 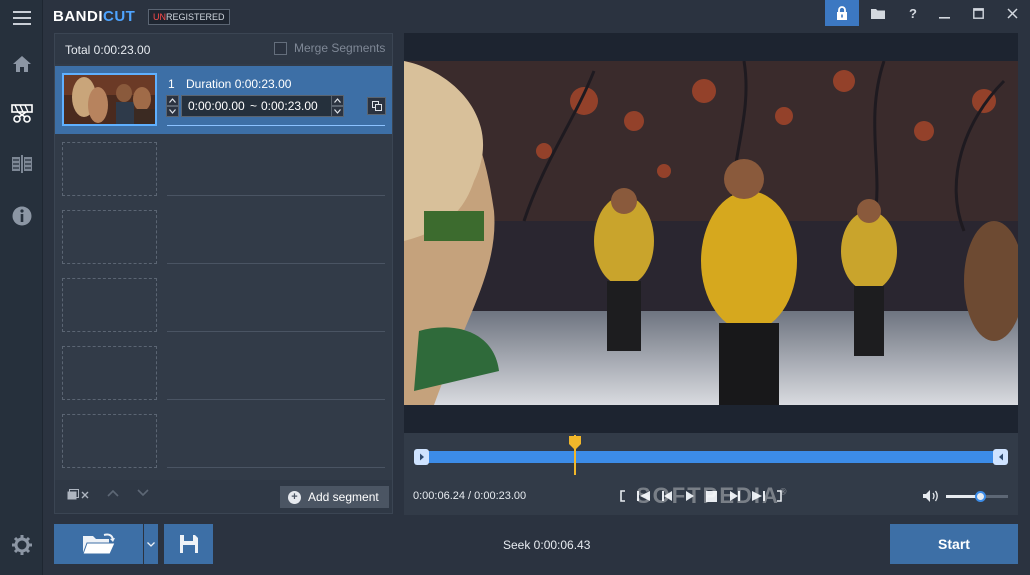 I want to click on menu-icon, so click(x=21, y=18).